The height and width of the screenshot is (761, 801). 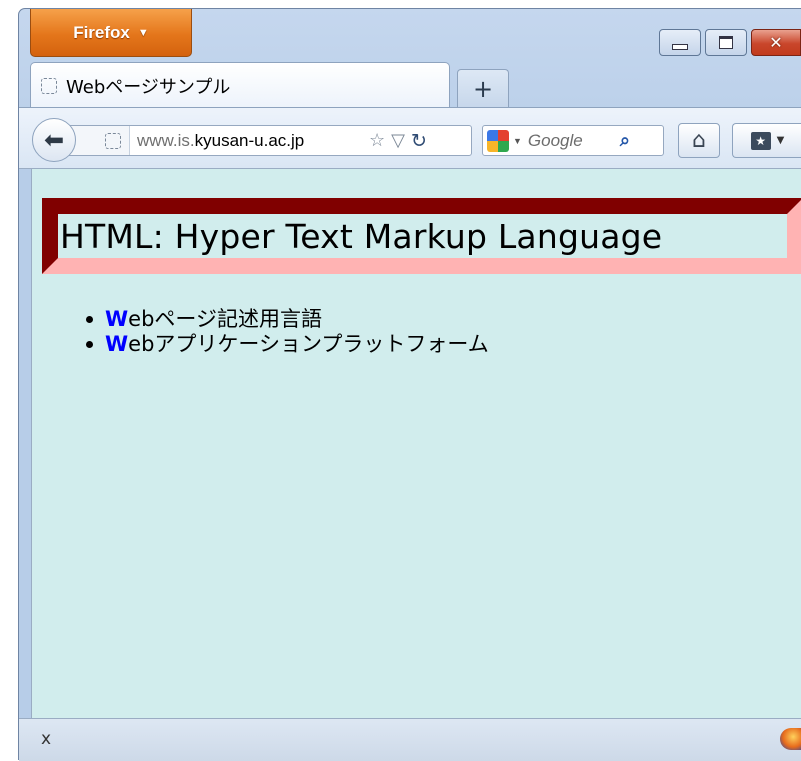 What do you see at coordinates (410, 739) in the screenshot?
I see `status-bar: x` at bounding box center [410, 739].